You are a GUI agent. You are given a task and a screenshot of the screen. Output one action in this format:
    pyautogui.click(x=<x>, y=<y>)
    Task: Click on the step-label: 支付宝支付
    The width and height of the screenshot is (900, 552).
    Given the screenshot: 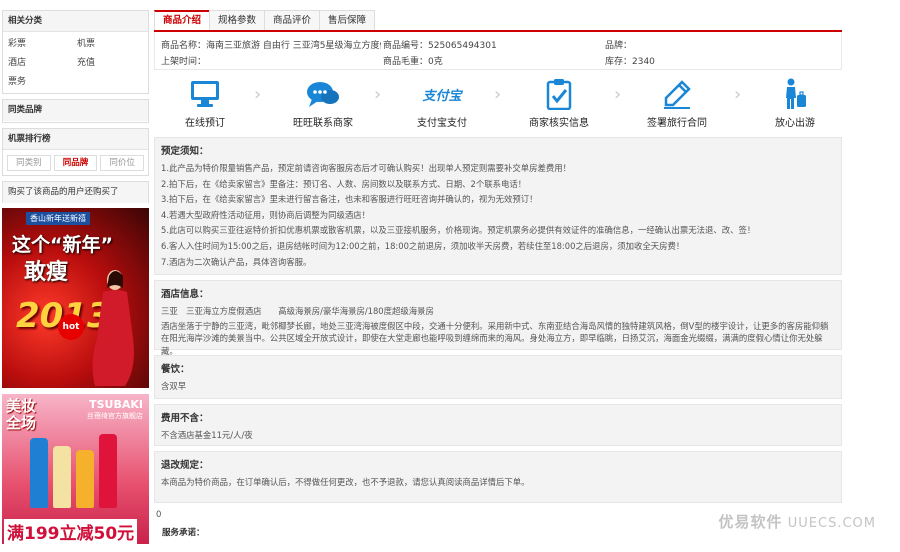 What is the action you would take?
    pyautogui.click(x=442, y=123)
    